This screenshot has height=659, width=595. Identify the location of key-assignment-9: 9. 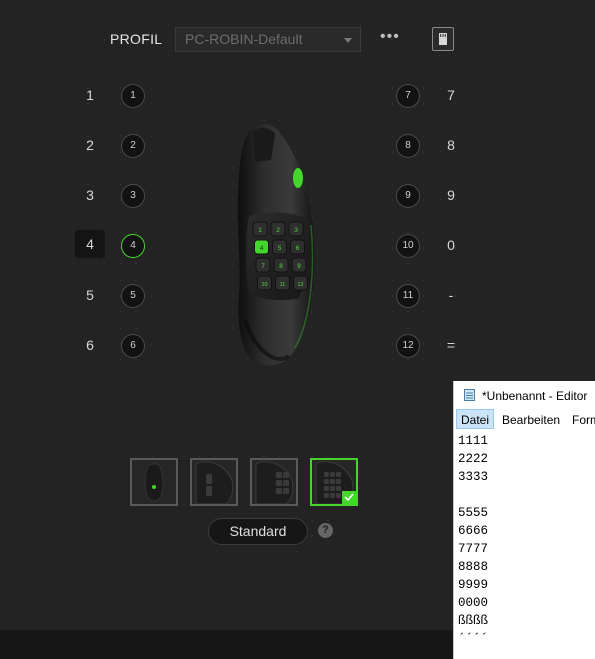
(451, 195).